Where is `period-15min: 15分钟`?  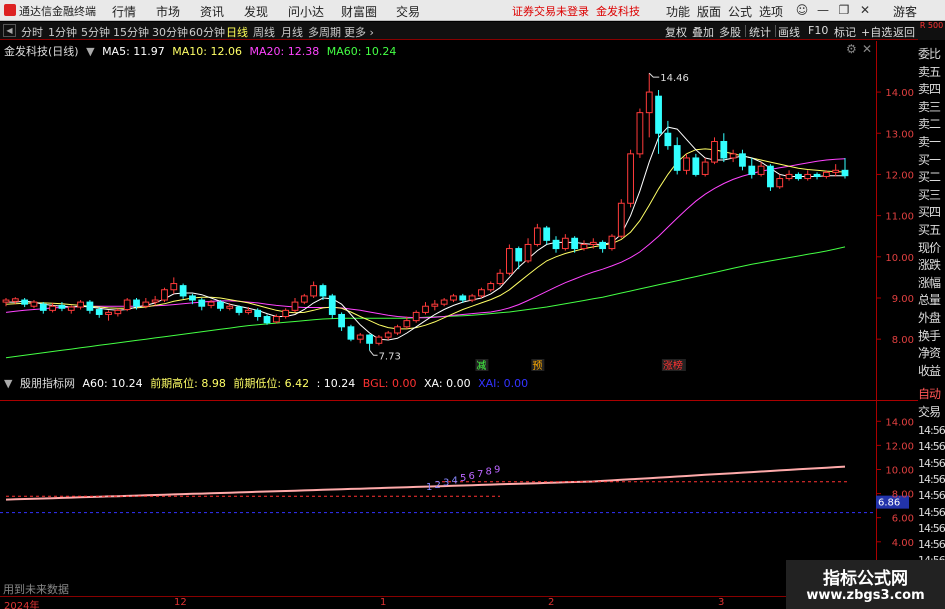 period-15min: 15分钟 is located at coordinates (131, 32).